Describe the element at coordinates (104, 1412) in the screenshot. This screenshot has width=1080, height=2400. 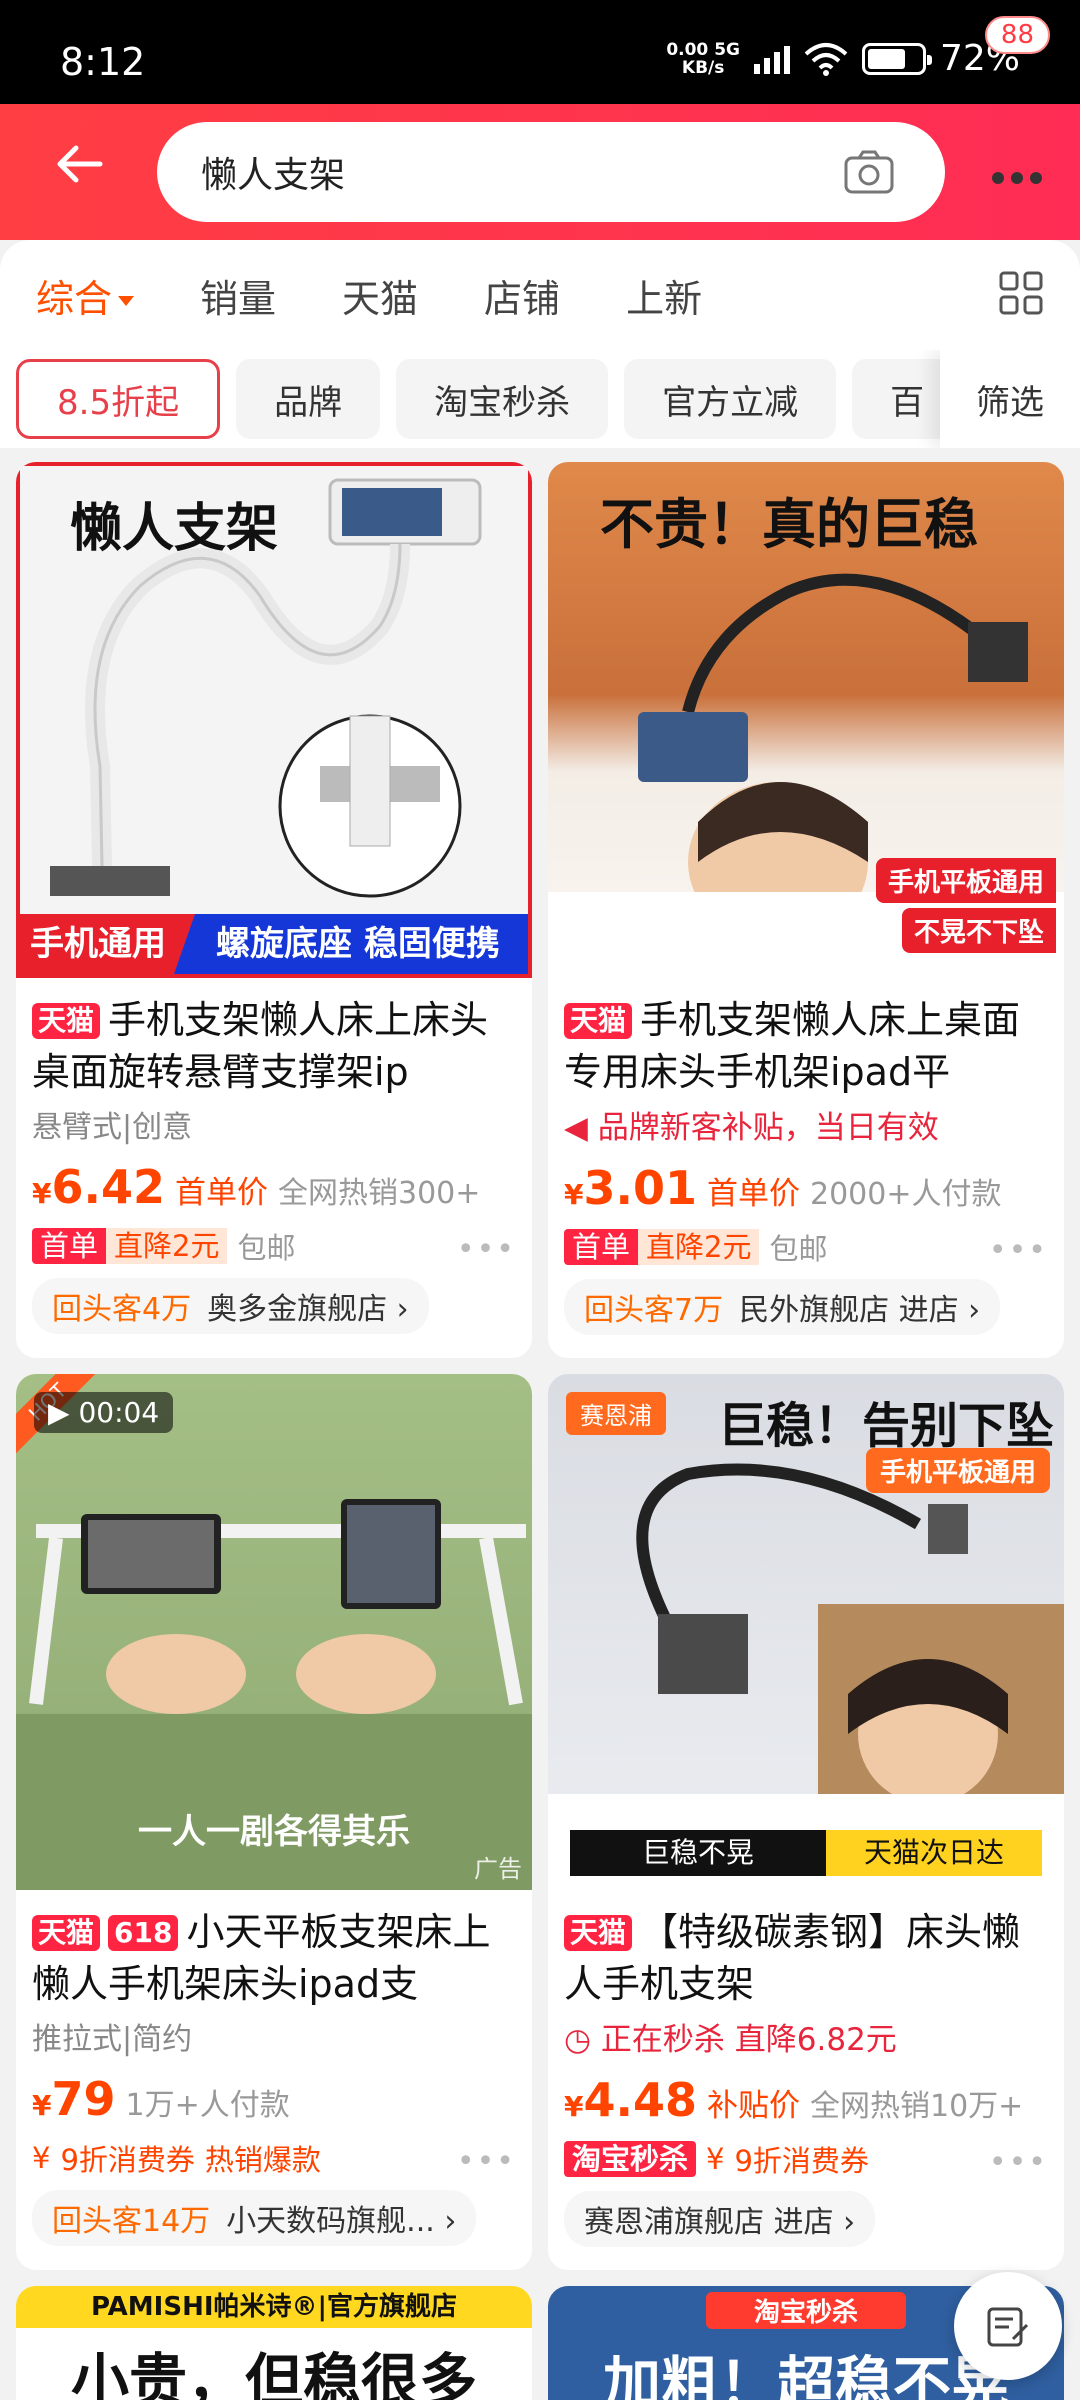
I see `video-duration: ▶ 00:04` at that location.